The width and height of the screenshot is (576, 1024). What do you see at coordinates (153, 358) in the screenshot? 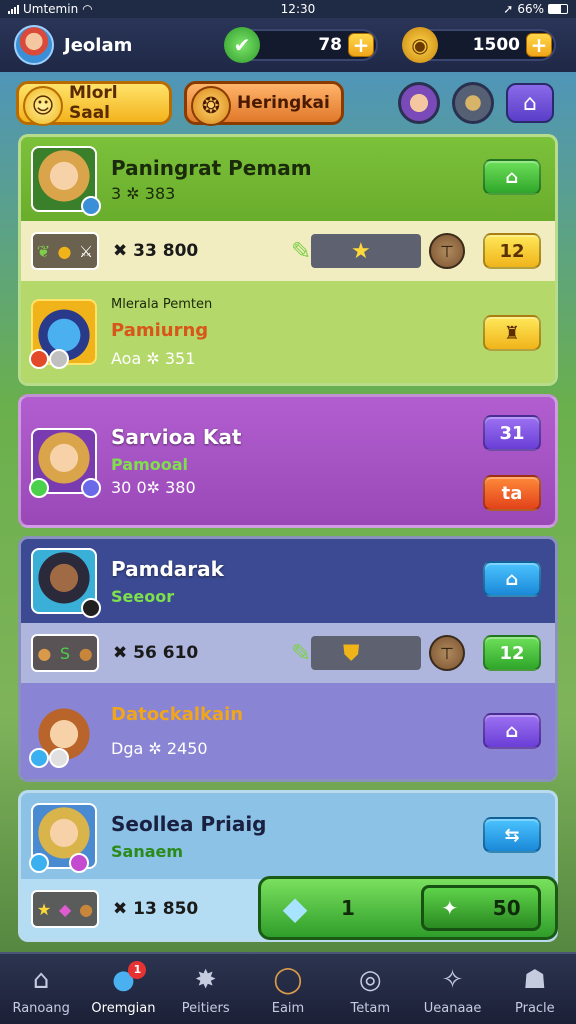
I see `hero-substat-1: Aoa ✲ 351` at bounding box center [153, 358].